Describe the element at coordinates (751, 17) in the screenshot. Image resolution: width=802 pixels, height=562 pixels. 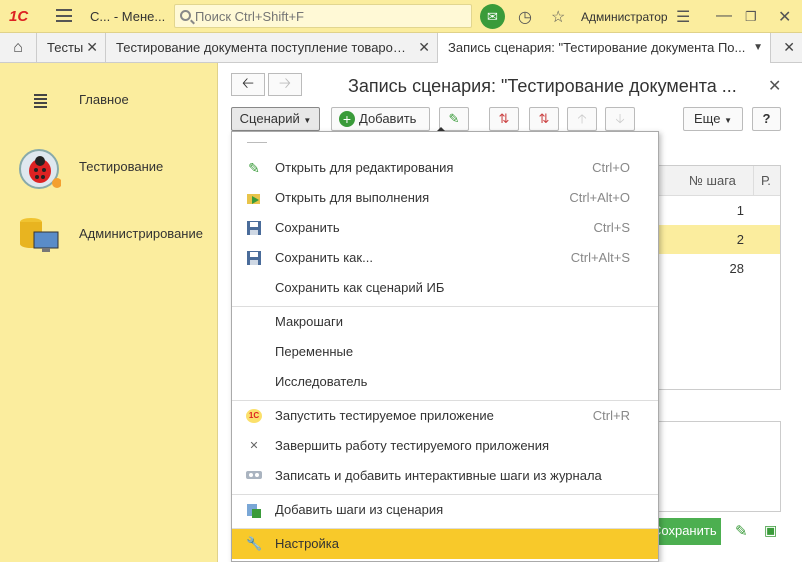
I see `restore-icon: ❐` at that location.